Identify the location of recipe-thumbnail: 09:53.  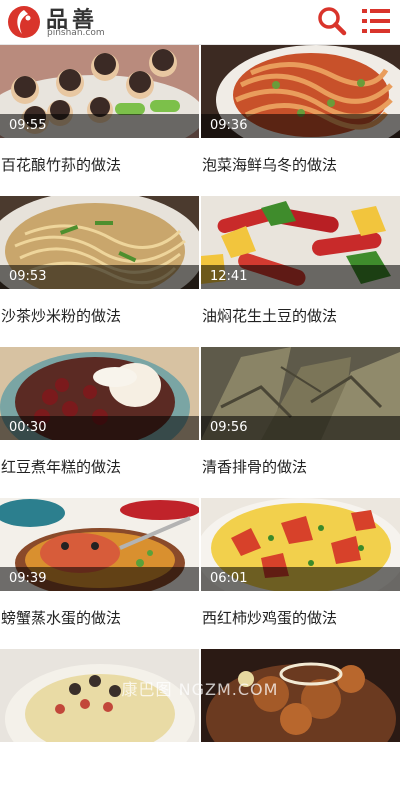
(99, 242).